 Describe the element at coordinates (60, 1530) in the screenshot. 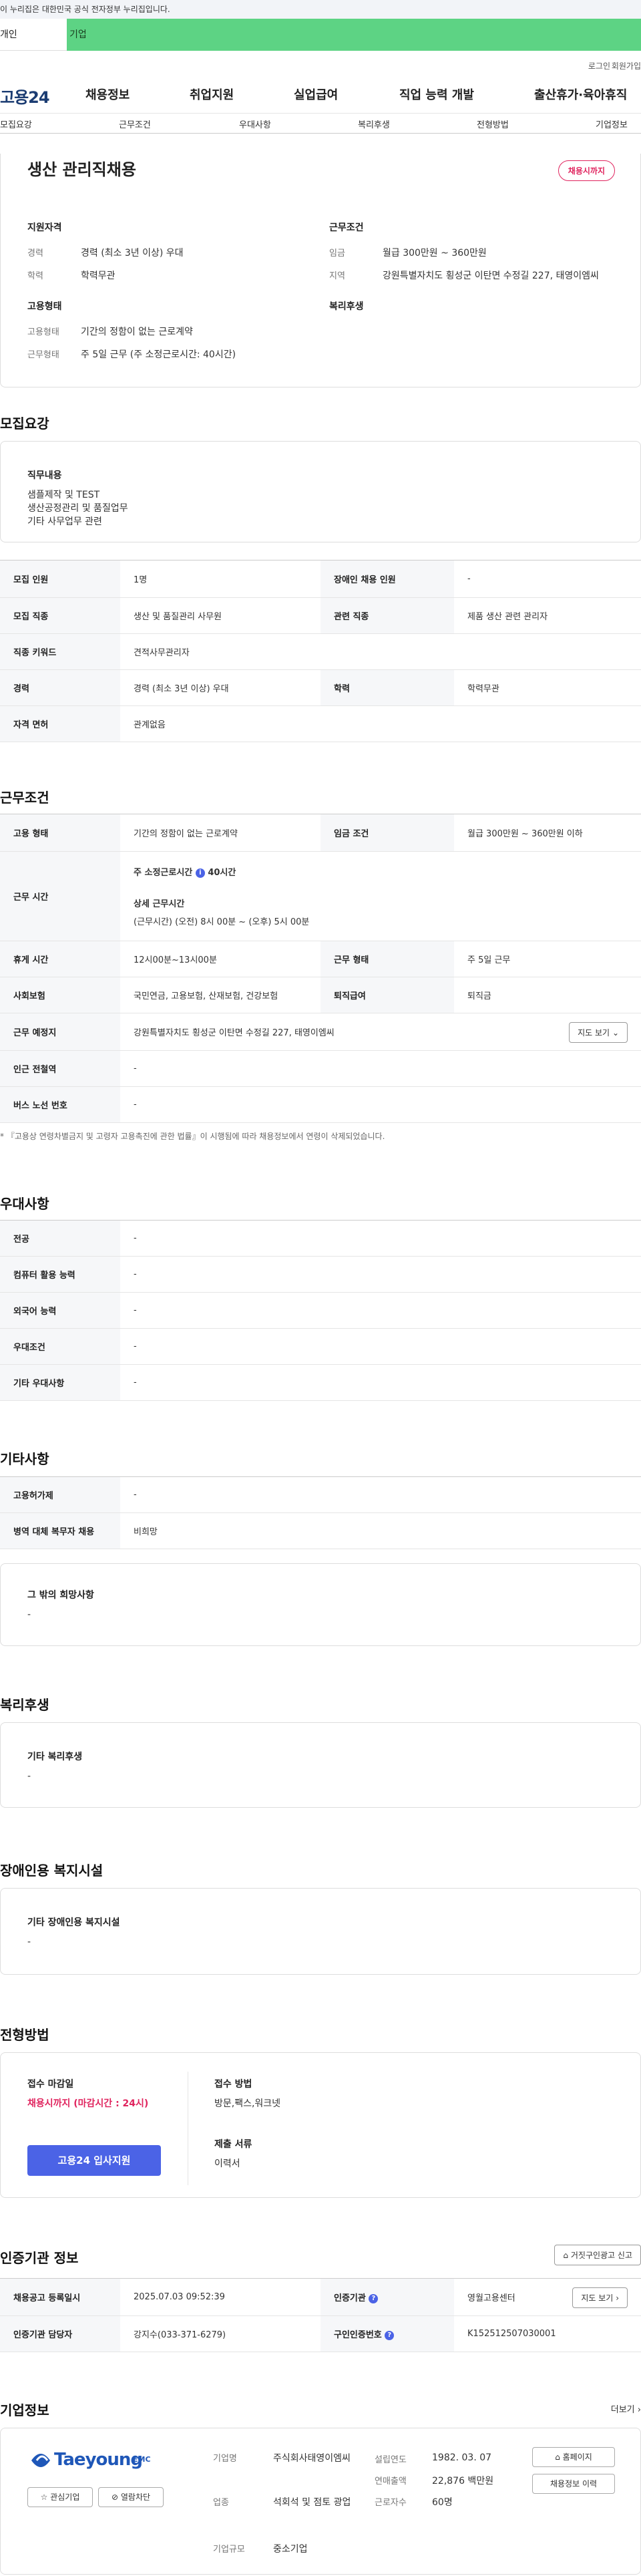

I see `table-key: 병역 대체 복무자 채용` at that location.